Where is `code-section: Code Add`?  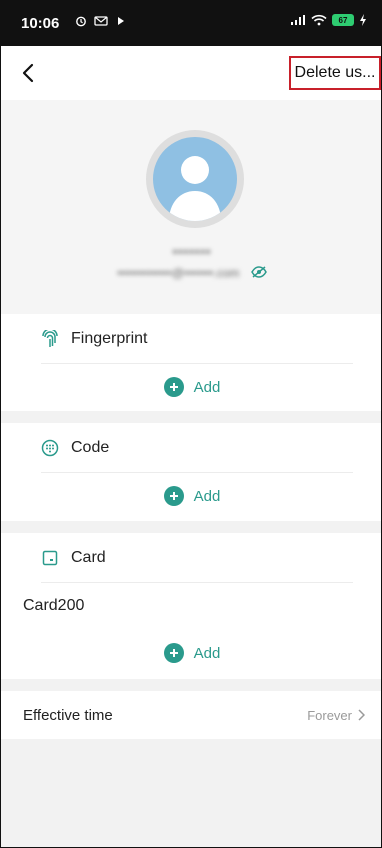
code-section: Code Add is located at coordinates (191, 472).